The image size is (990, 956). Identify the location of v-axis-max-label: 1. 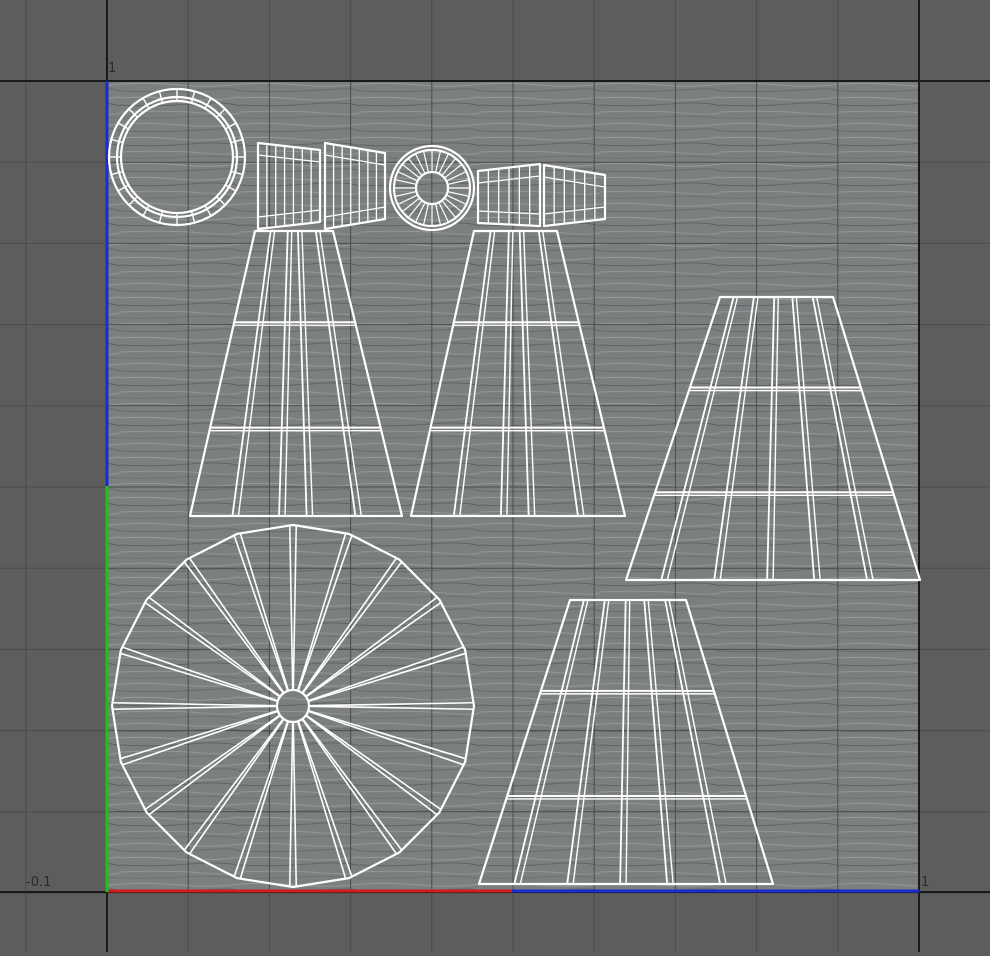
(112, 68).